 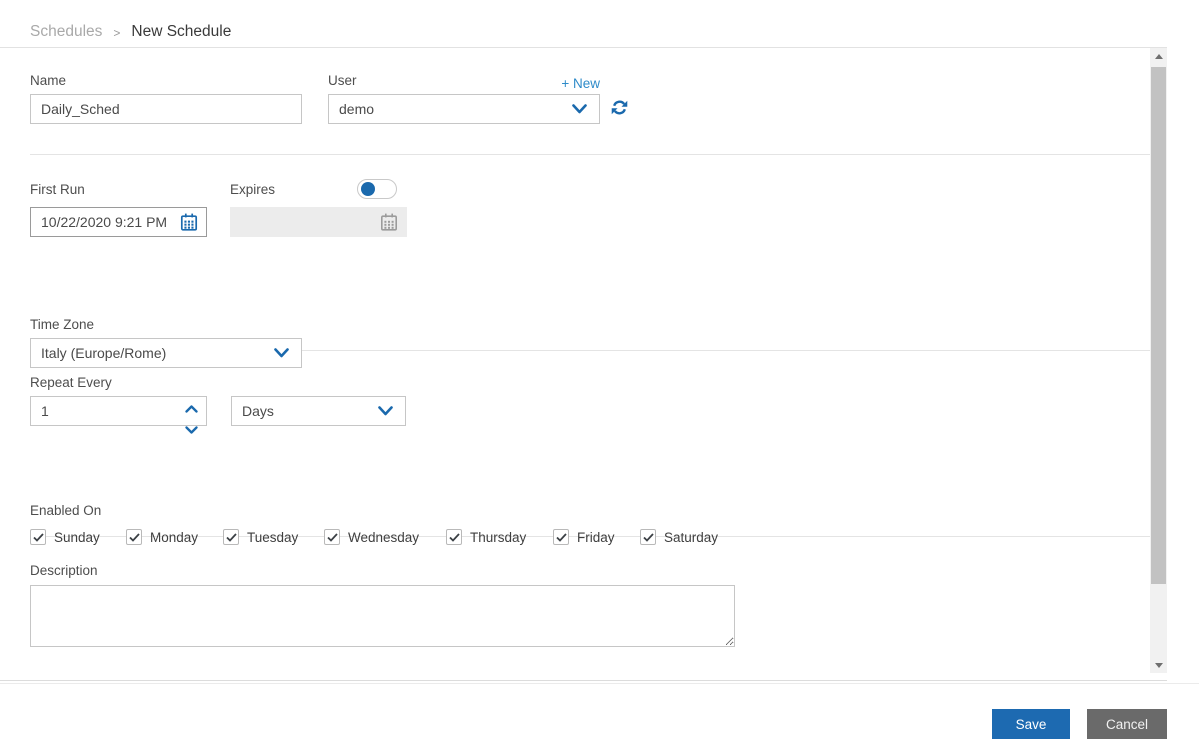 What do you see at coordinates (166, 109) in the screenshot?
I see `name-input` at bounding box center [166, 109].